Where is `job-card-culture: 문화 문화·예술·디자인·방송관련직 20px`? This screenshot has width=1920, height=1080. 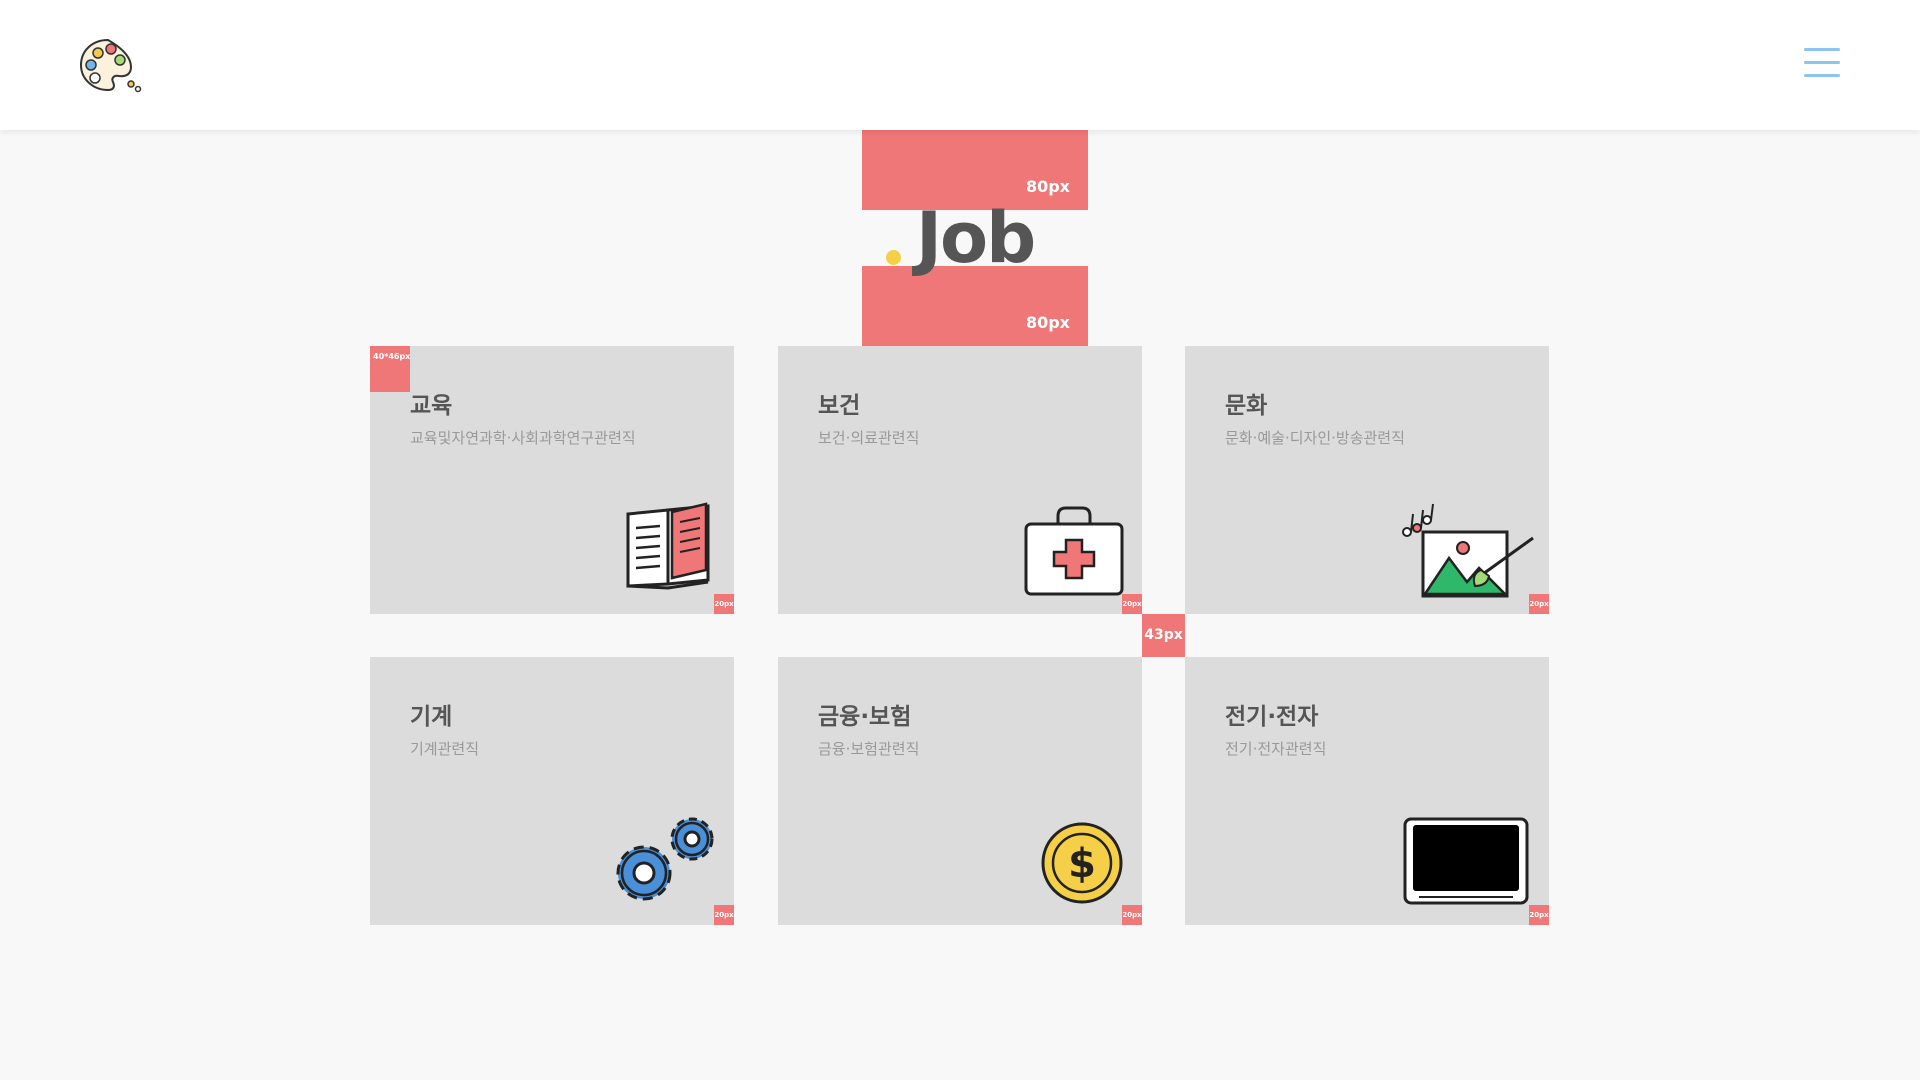
job-card-culture: 문화 문화·예술·디자인·방송관련직 20px is located at coordinates (1367, 480).